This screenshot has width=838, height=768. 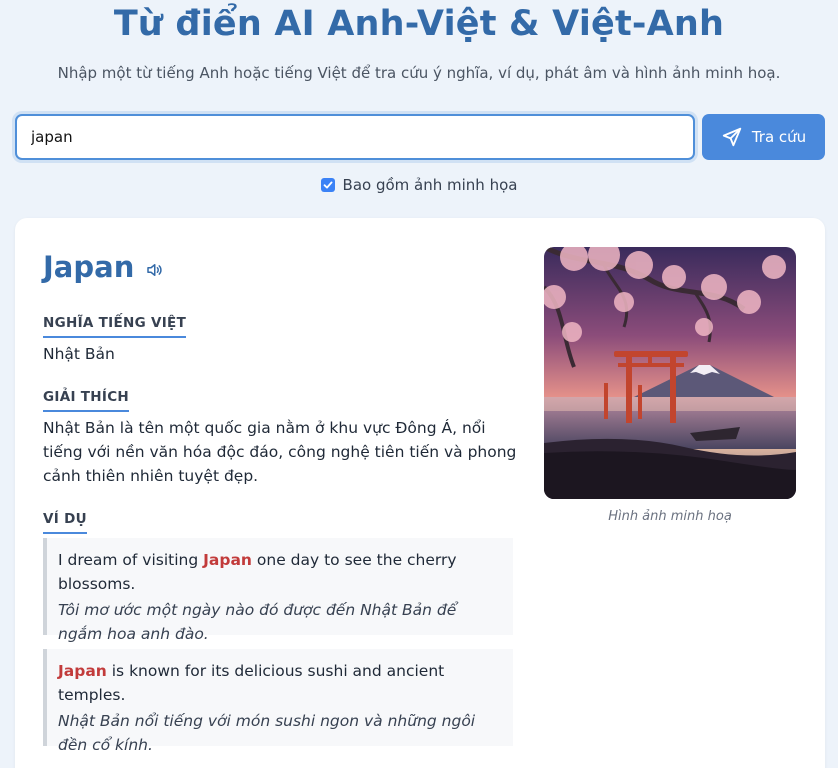 I want to click on search-button-label: Tra cứu, so click(x=779, y=137).